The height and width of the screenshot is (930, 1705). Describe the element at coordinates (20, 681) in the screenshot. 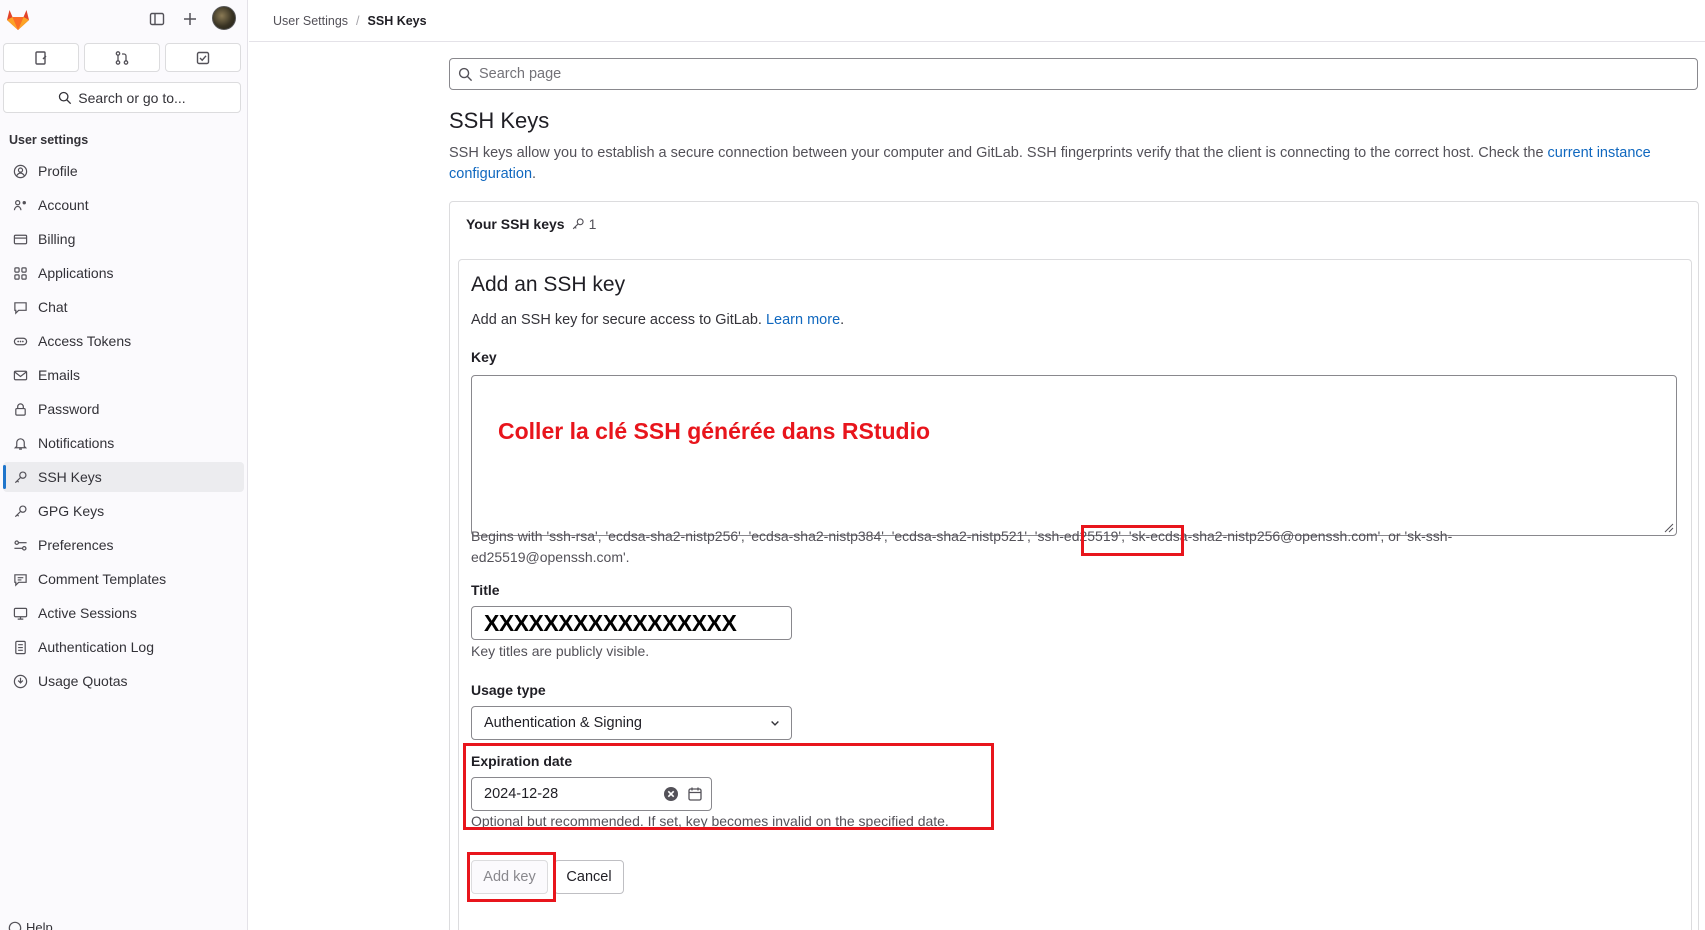

I see `quota-icon` at that location.